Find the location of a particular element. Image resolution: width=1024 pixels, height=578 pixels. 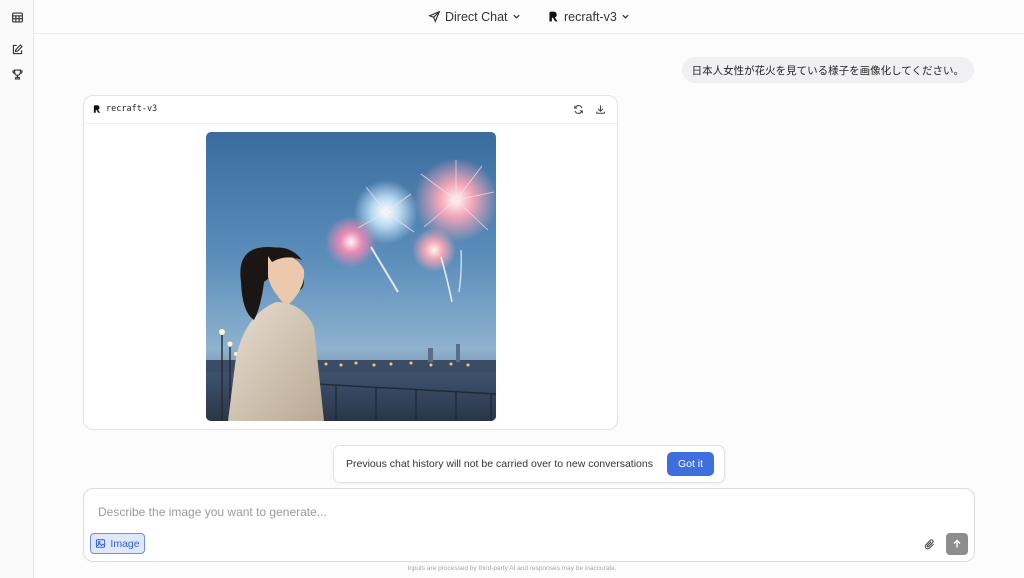

send-button is located at coordinates (957, 544).